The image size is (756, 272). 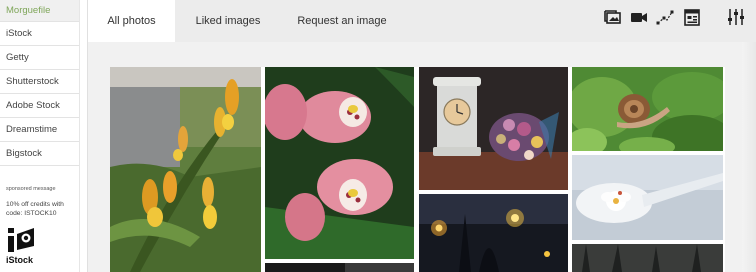 What do you see at coordinates (39, 58) in the screenshot?
I see `sidebar-item-getty: Getty` at bounding box center [39, 58].